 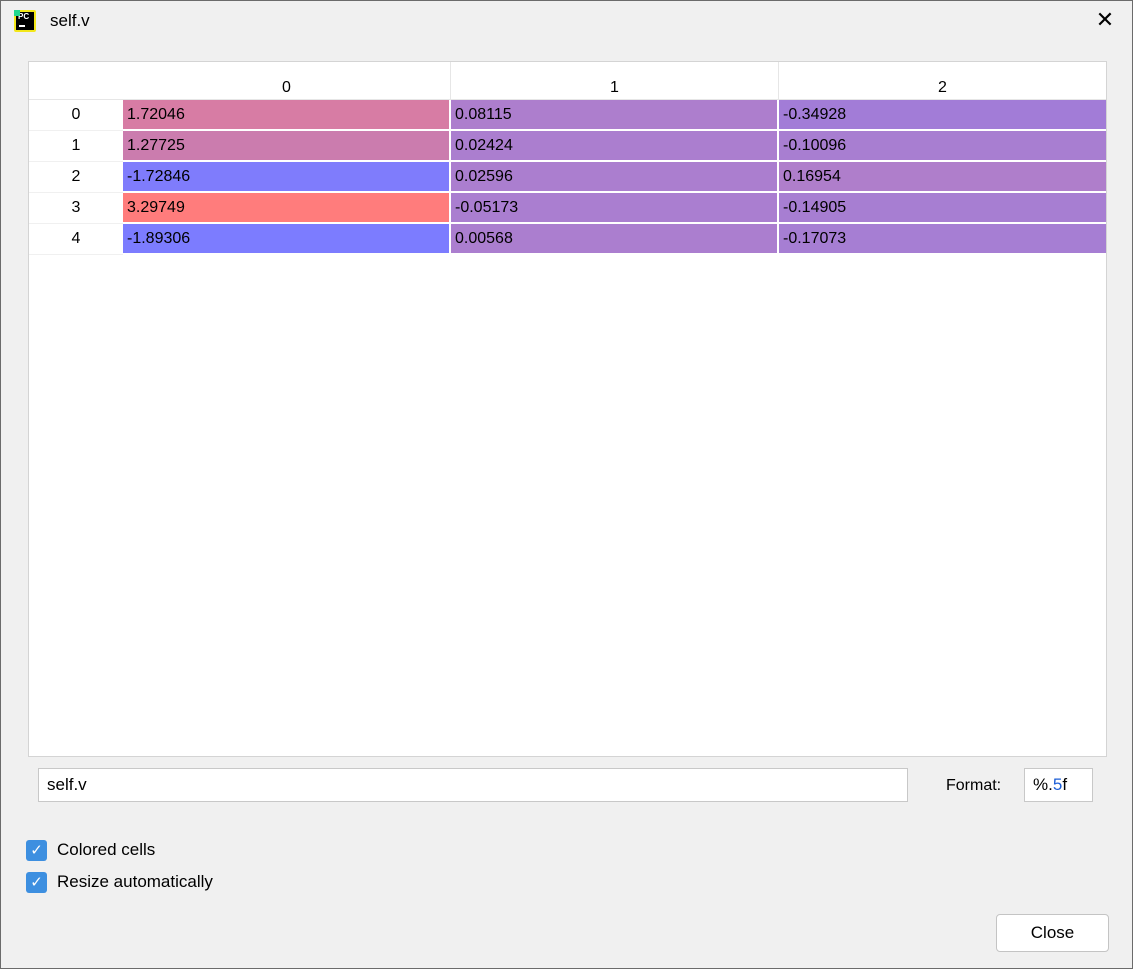 What do you see at coordinates (76, 115) in the screenshot?
I see `row-header: 0` at bounding box center [76, 115].